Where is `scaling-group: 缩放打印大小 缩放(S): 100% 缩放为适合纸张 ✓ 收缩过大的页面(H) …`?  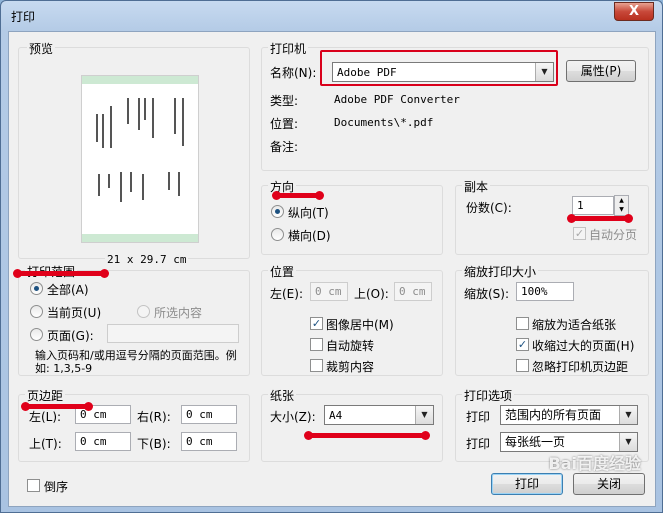 scaling-group: 缩放打印大小 缩放(S): 100% 缩放为适合纸张 ✓ 收缩过大的页面(H) … is located at coordinates (552, 319).